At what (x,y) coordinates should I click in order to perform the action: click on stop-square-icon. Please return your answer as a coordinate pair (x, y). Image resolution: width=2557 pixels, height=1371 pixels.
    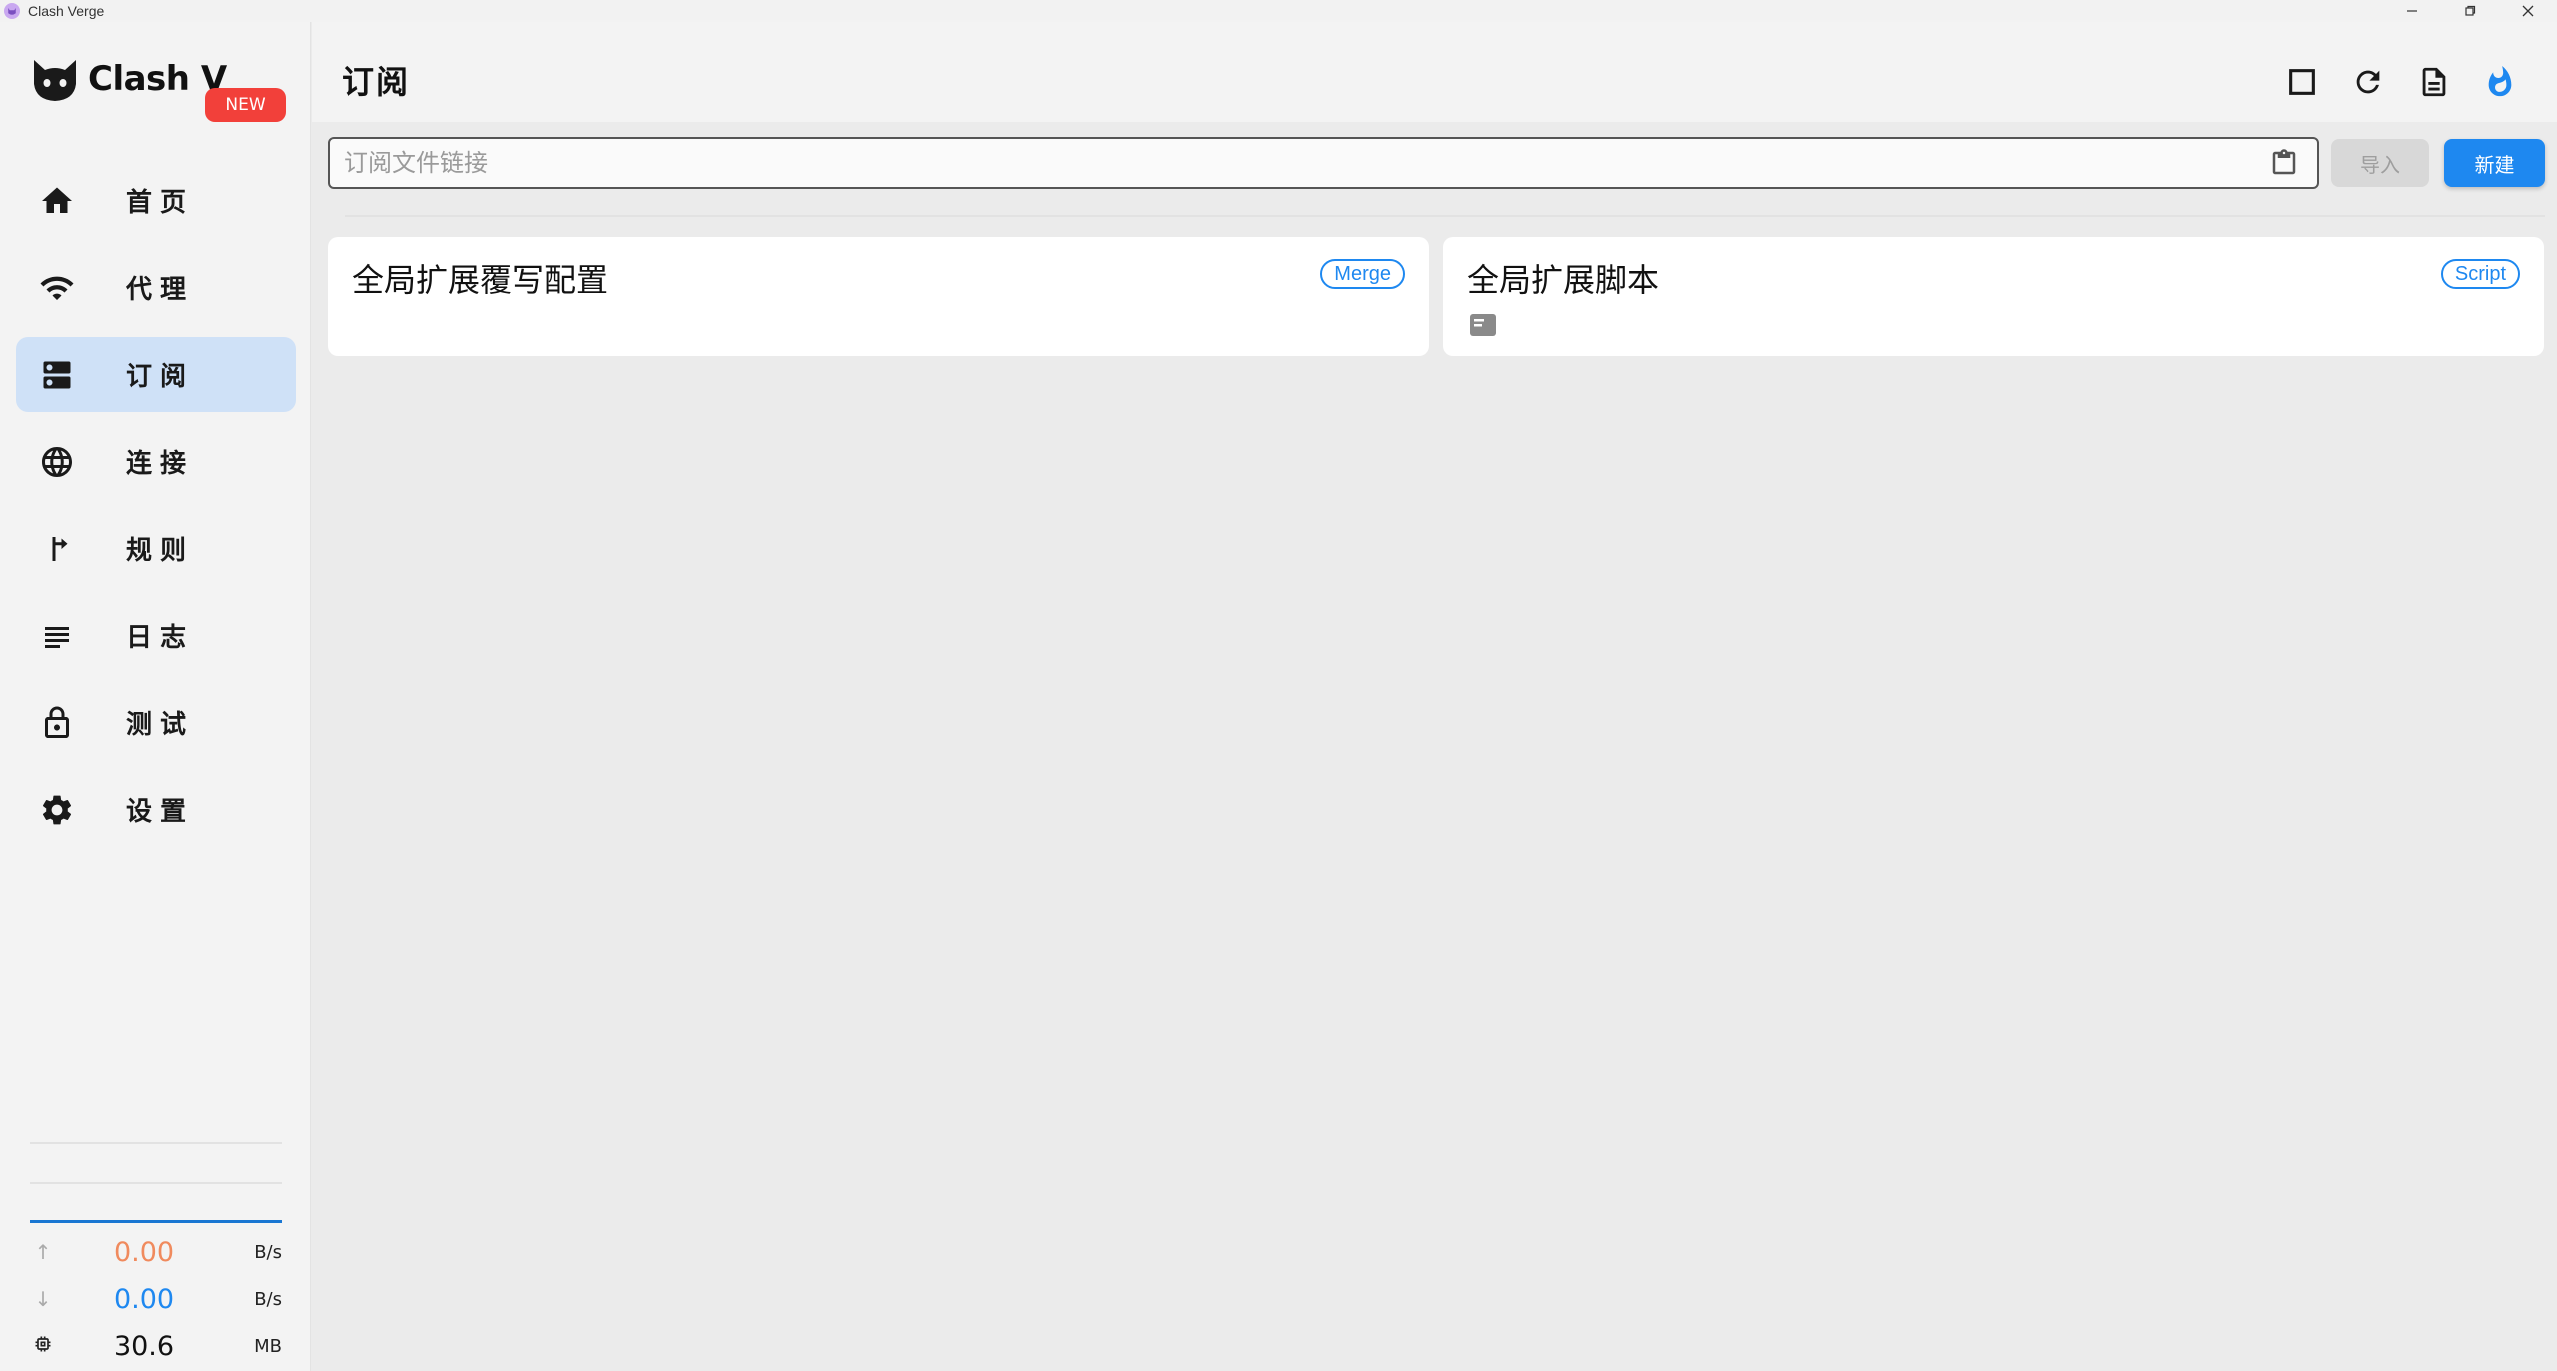
    Looking at the image, I should click on (2302, 82).